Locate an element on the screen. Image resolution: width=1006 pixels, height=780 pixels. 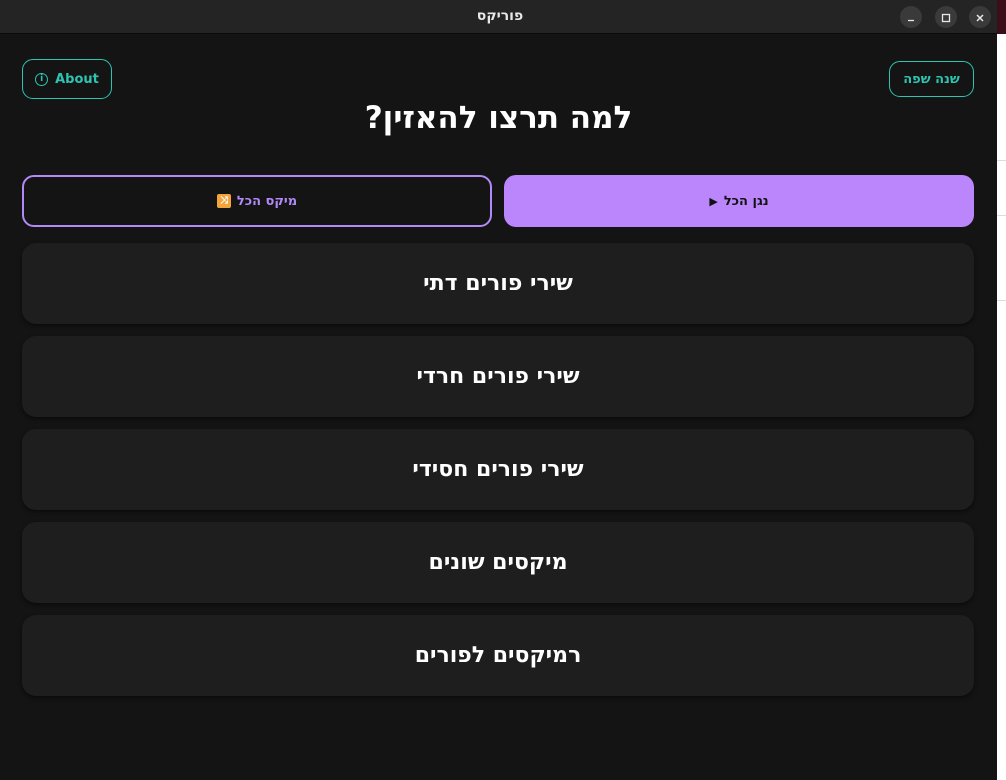
play-icon: ▶ is located at coordinates (713, 201).